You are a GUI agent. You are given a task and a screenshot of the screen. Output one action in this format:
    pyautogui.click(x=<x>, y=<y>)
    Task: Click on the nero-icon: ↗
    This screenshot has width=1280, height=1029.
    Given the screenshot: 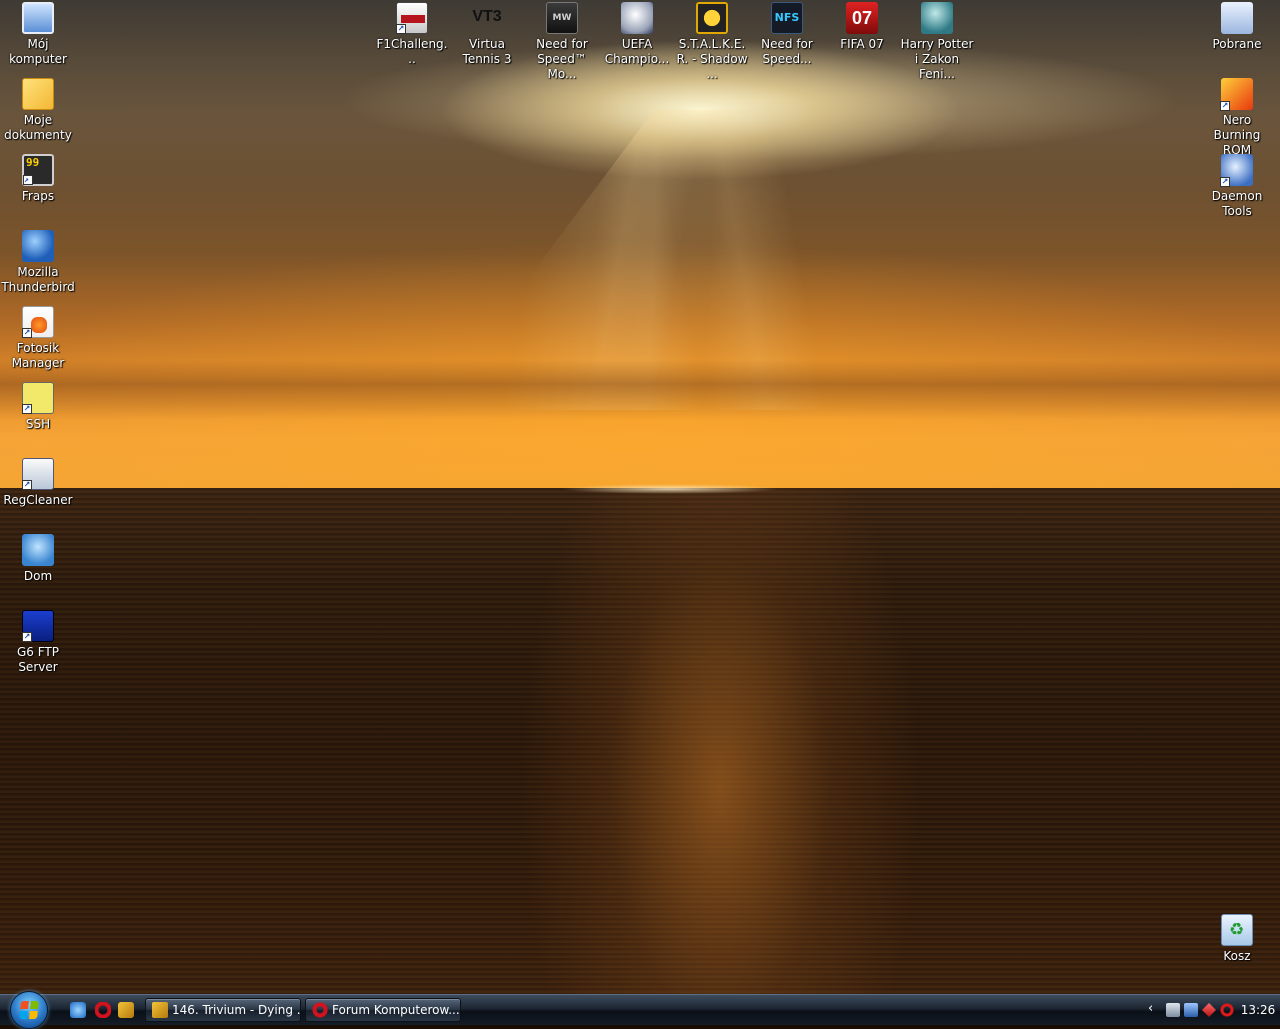 What is the action you would take?
    pyautogui.click(x=1236, y=94)
    